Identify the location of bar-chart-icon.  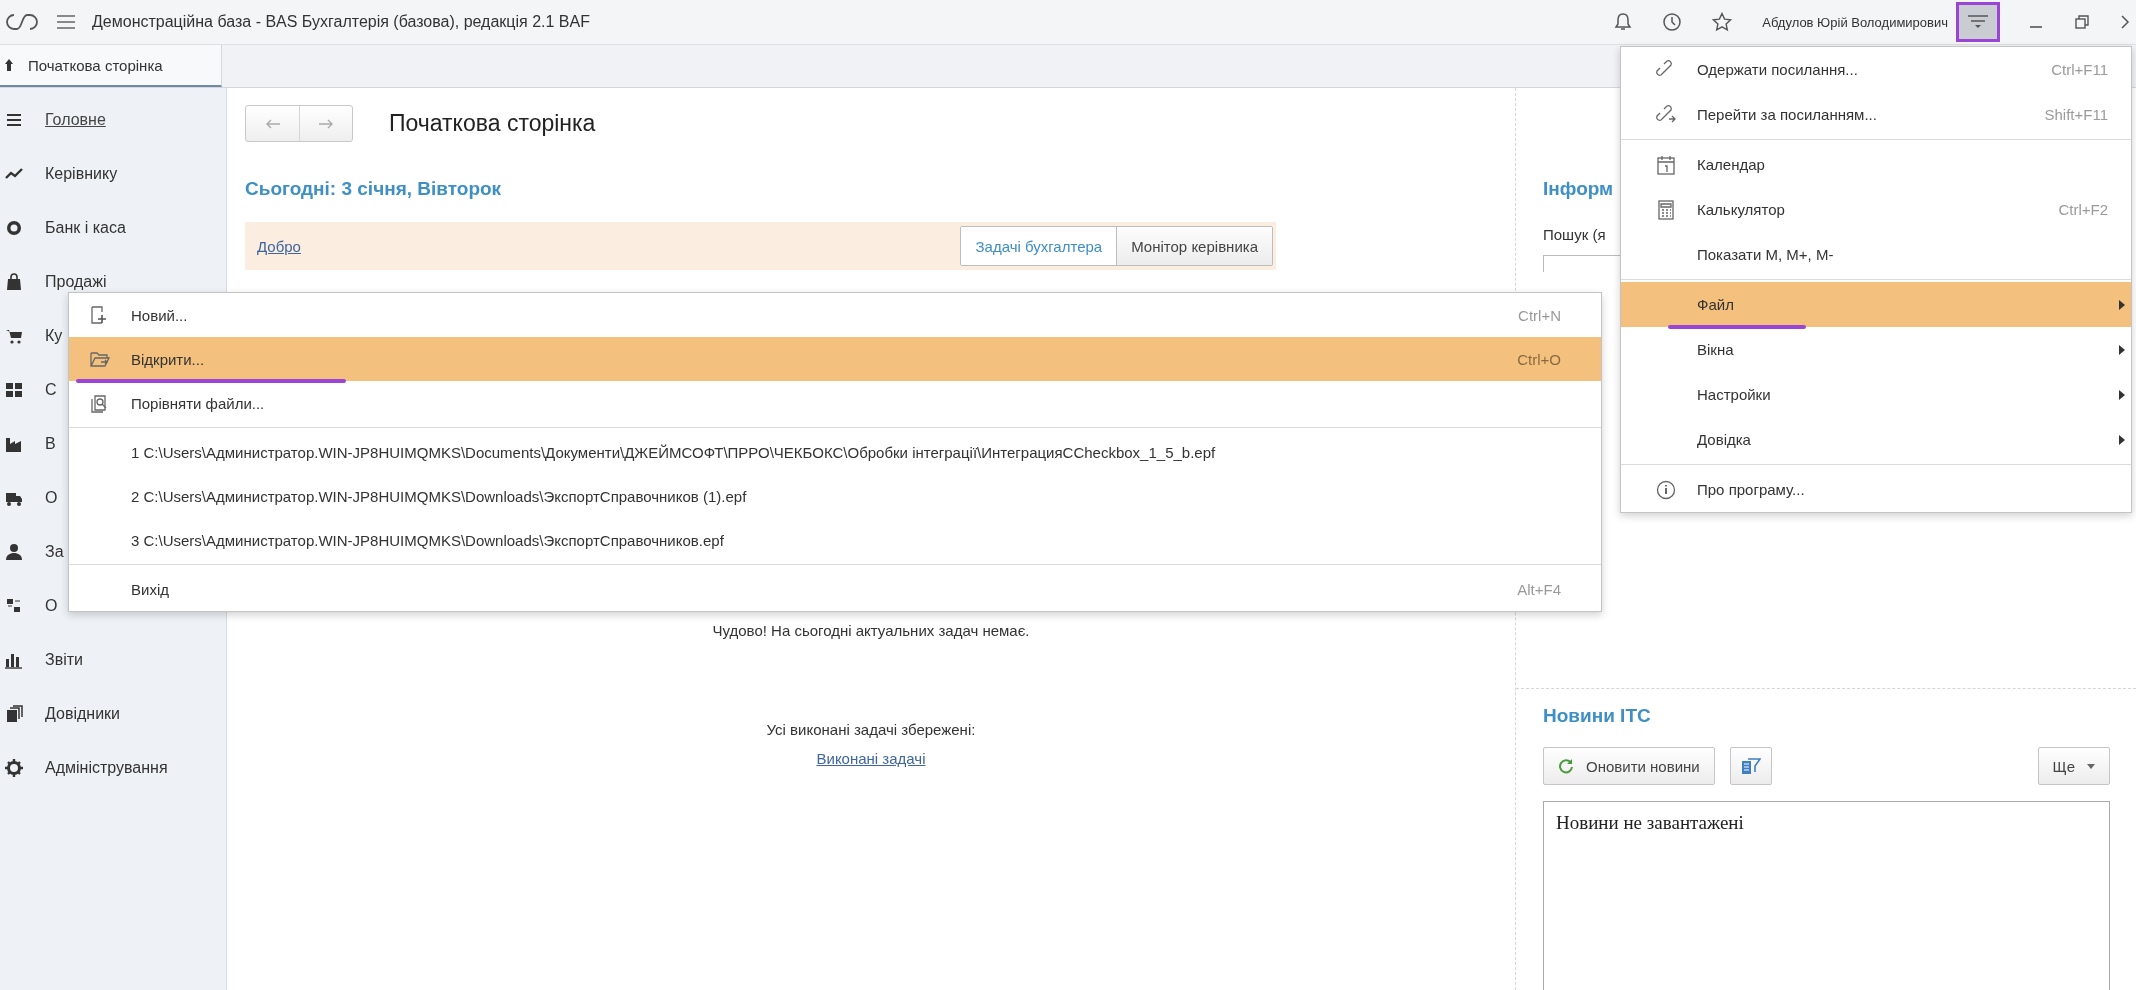
(14, 660).